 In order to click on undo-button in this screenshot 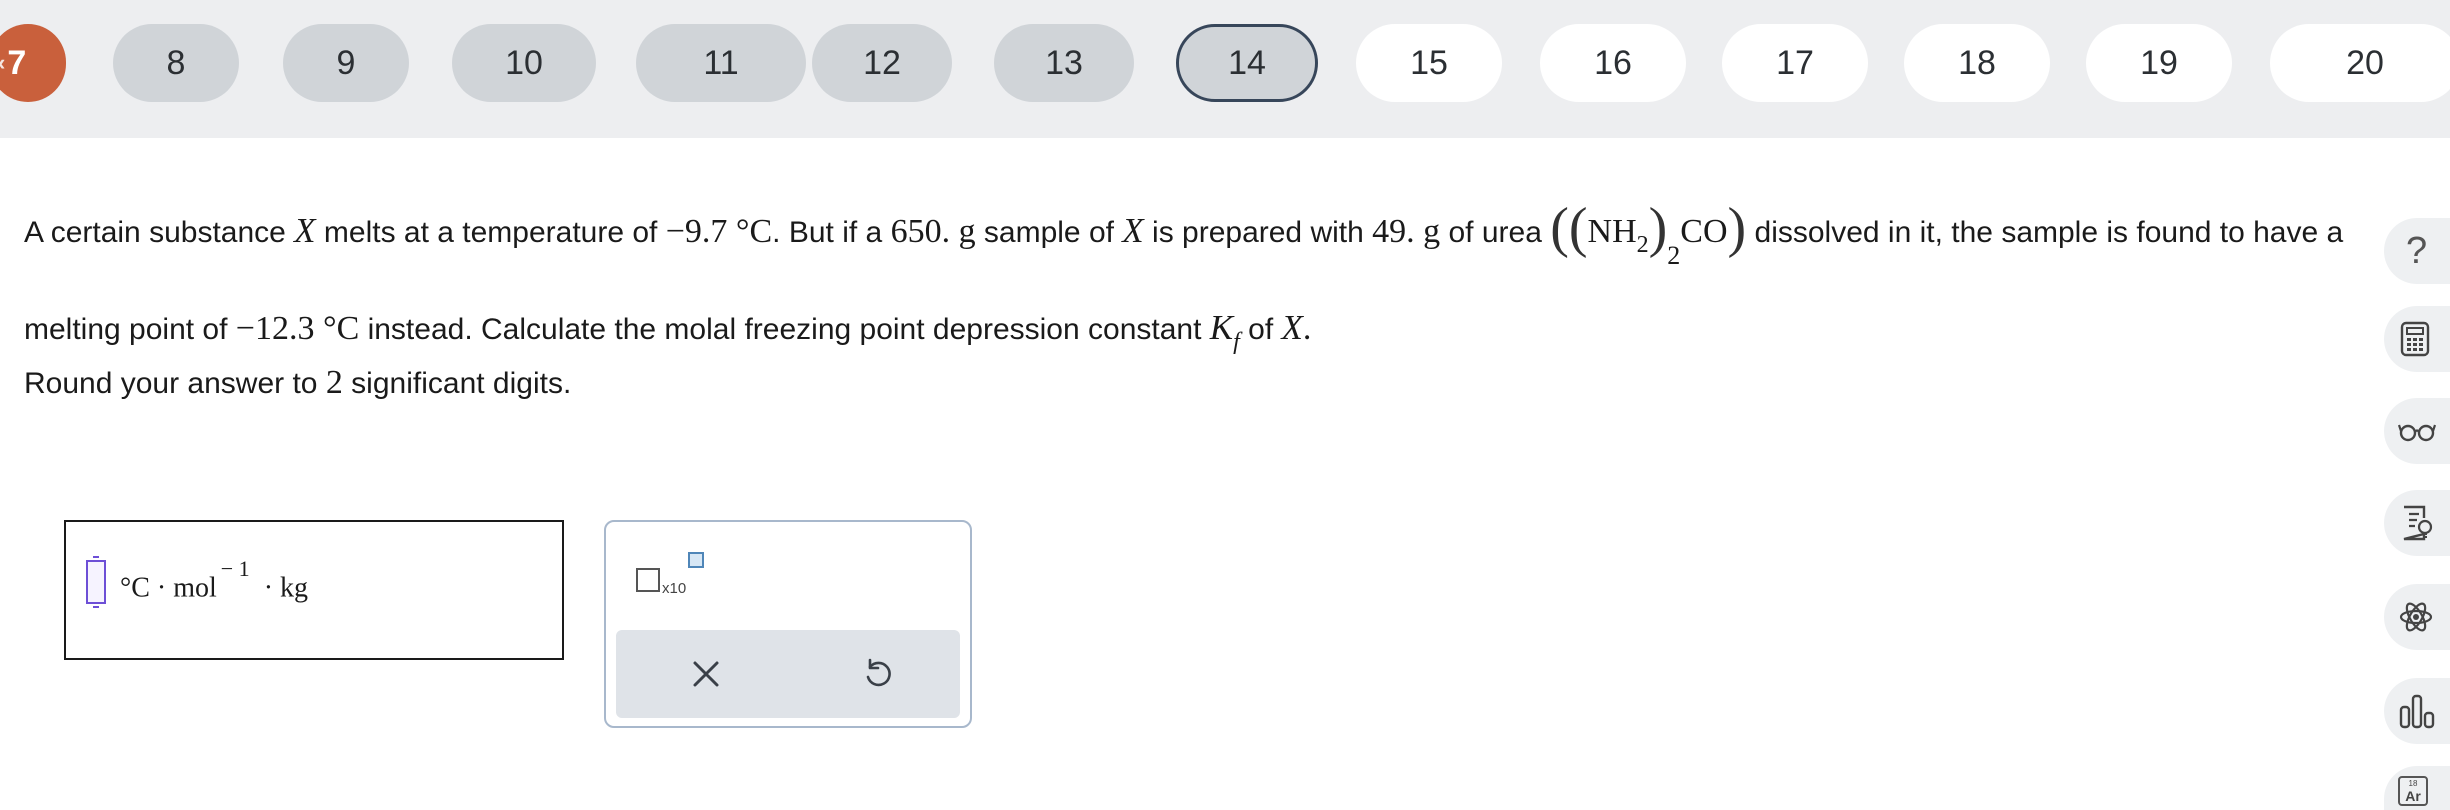, I will do `click(878, 674)`.